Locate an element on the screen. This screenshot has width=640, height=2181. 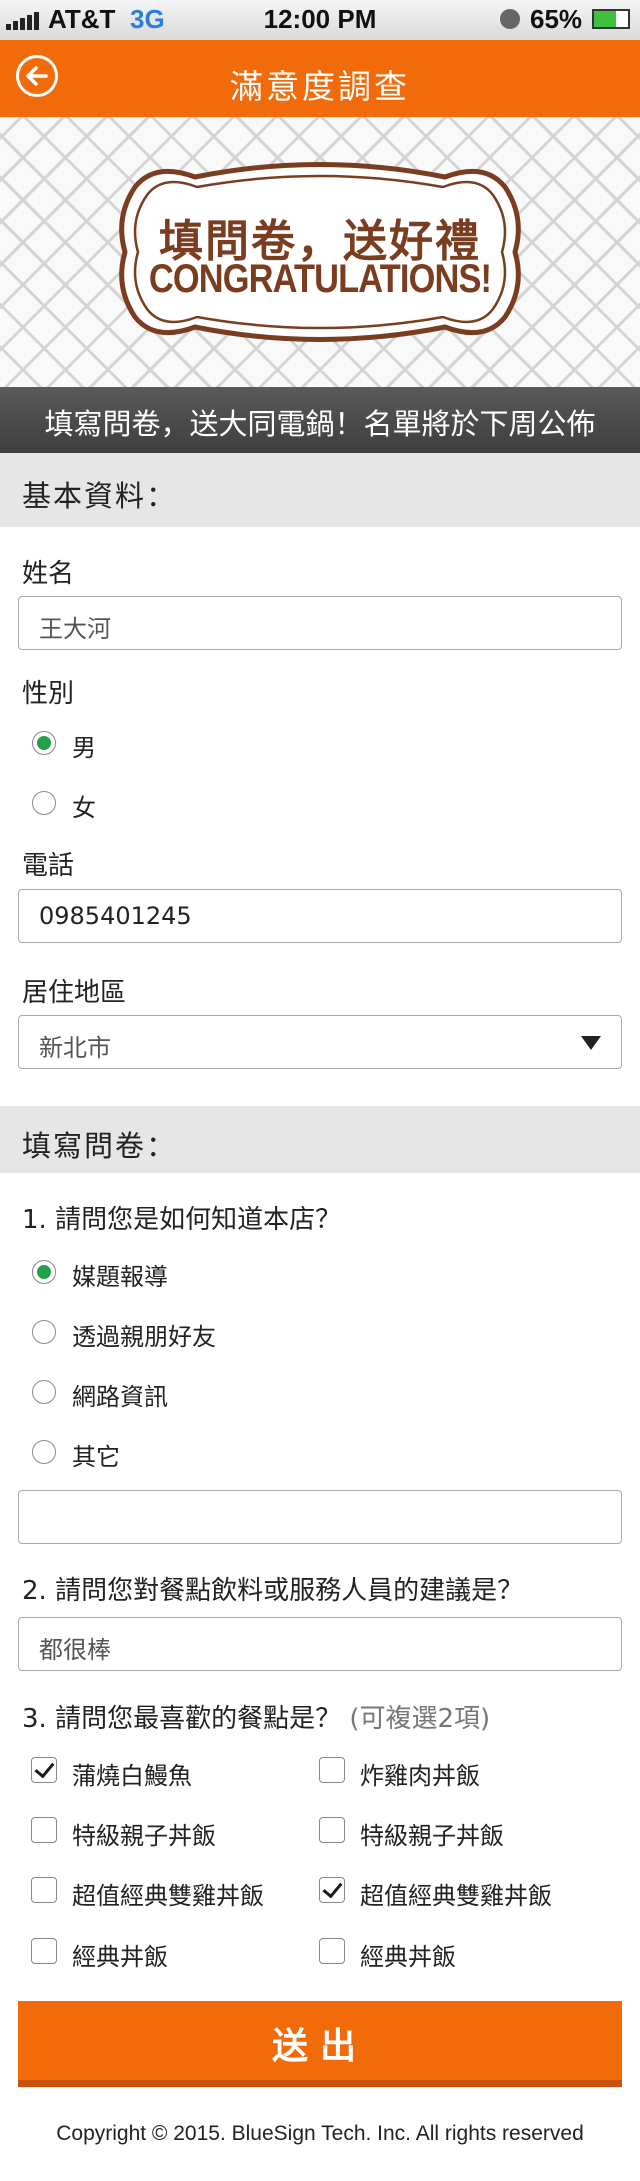
chevron-down-icon is located at coordinates (591, 1043).